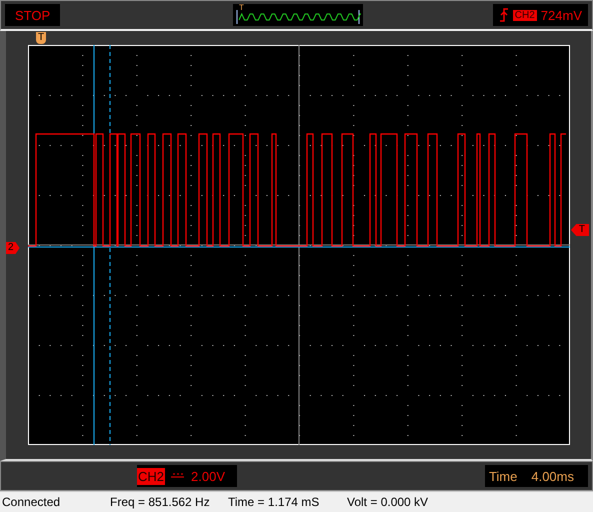  I want to click on connection-status: Connected, so click(32, 502).